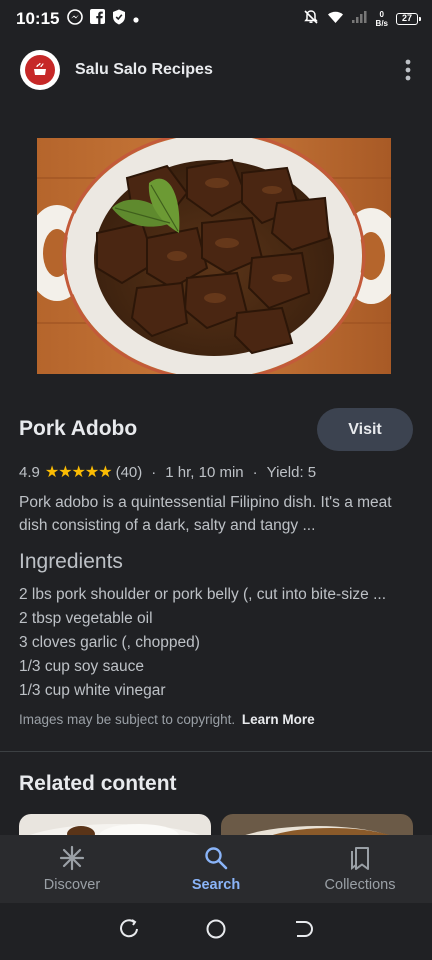 This screenshot has height=960, width=432. I want to click on notification-icons, so click(103, 19).